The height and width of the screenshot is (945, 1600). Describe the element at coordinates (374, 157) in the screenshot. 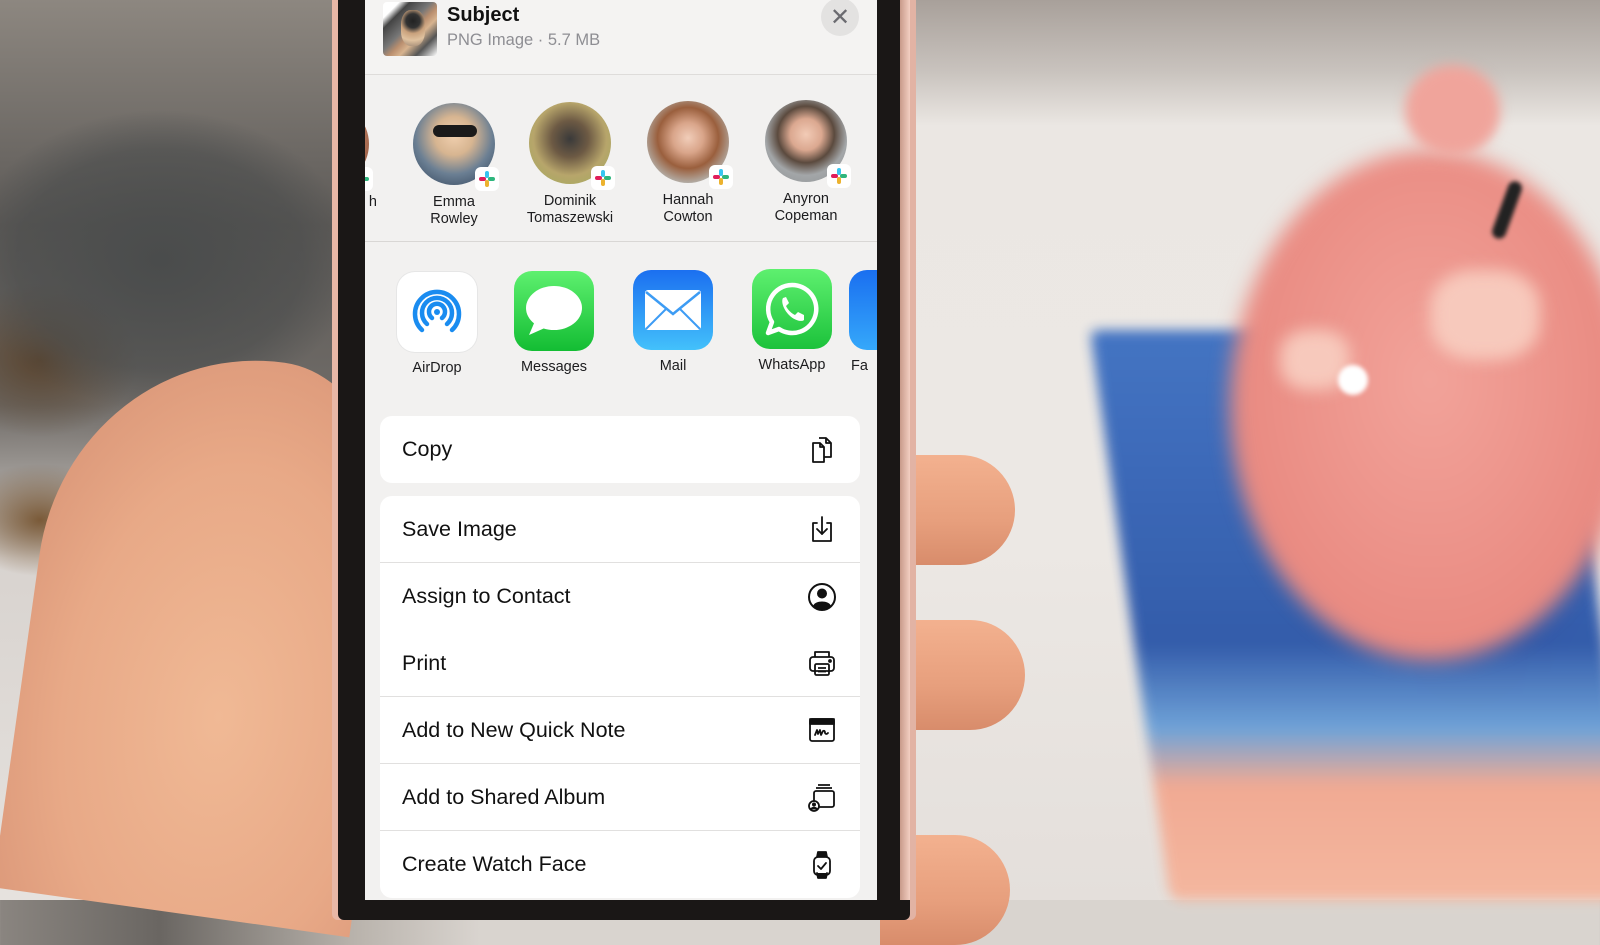

I see `person-suggestion: h` at that location.